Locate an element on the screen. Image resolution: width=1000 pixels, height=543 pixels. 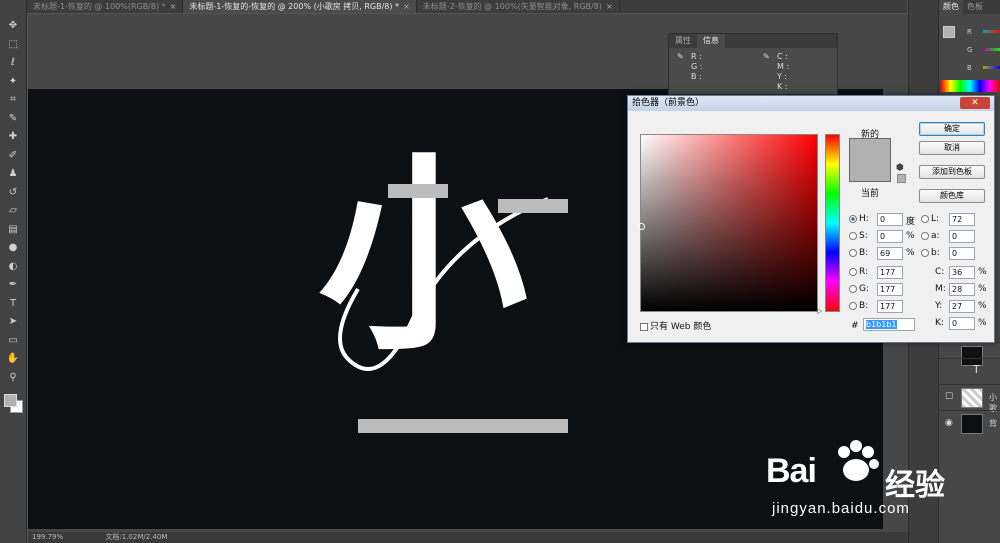
saturation-brightness-field is located at coordinates (728, 223).